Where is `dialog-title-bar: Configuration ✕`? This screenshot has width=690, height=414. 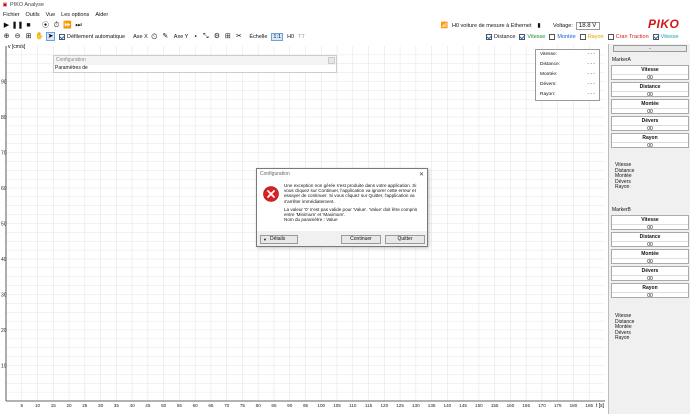 dialog-title-bar: Configuration ✕ is located at coordinates (342, 174).